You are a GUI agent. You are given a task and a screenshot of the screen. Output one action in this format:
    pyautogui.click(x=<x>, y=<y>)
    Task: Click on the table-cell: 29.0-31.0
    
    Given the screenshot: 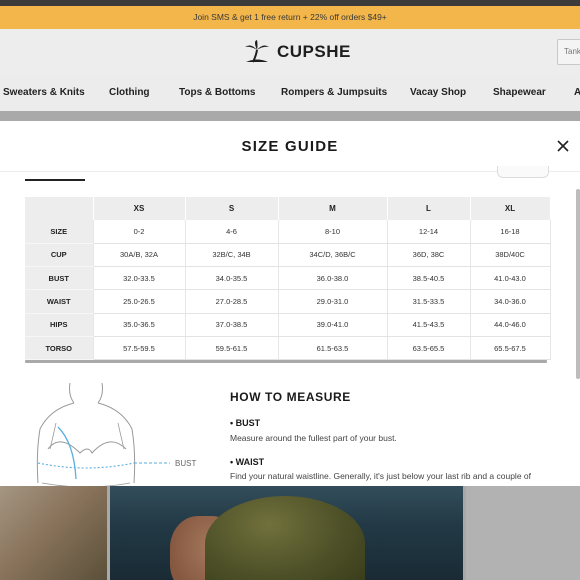 What is the action you would take?
    pyautogui.click(x=333, y=301)
    